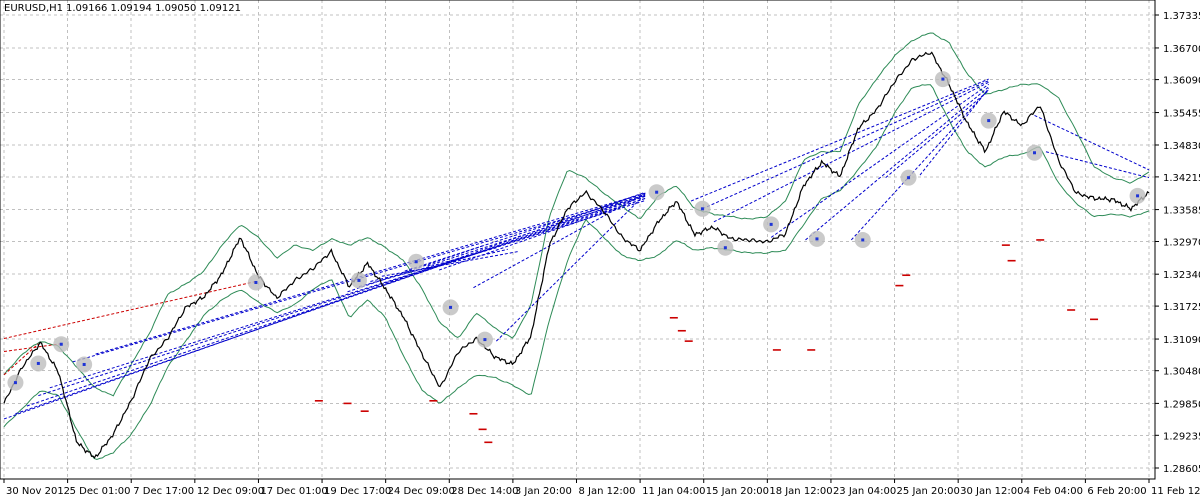 The height and width of the screenshot is (504, 1200). I want to click on x-tick-label: 11 Feb 12:00, so click(1175, 491).